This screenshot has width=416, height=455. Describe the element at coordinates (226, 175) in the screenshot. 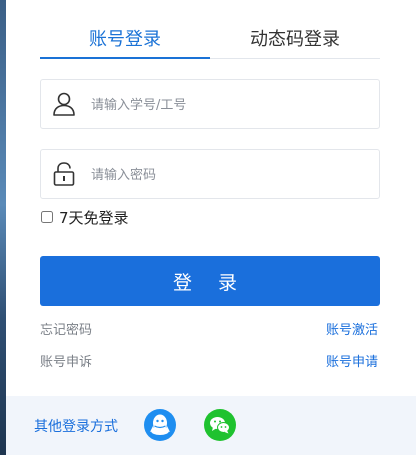

I see `password-input` at that location.